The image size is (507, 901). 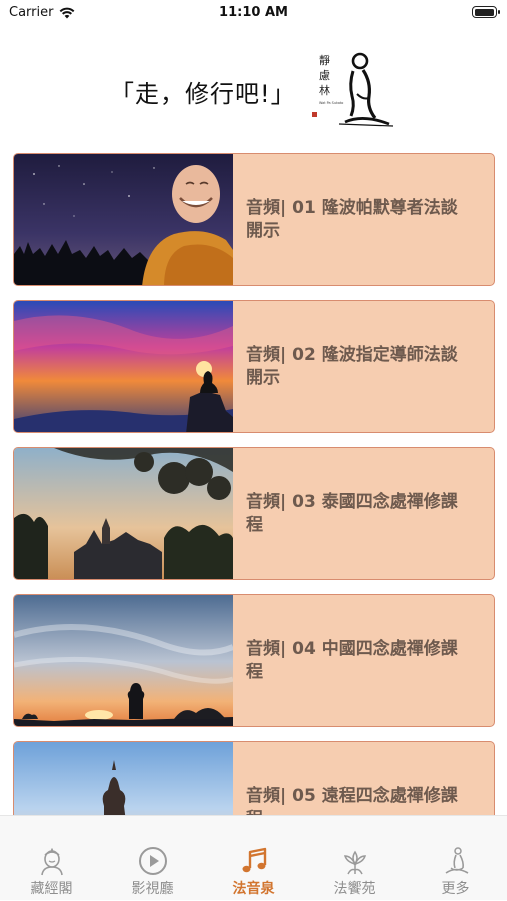 I want to click on track-card-01: 音頻| 01 隆波帕默尊者法談開示, so click(x=254, y=219).